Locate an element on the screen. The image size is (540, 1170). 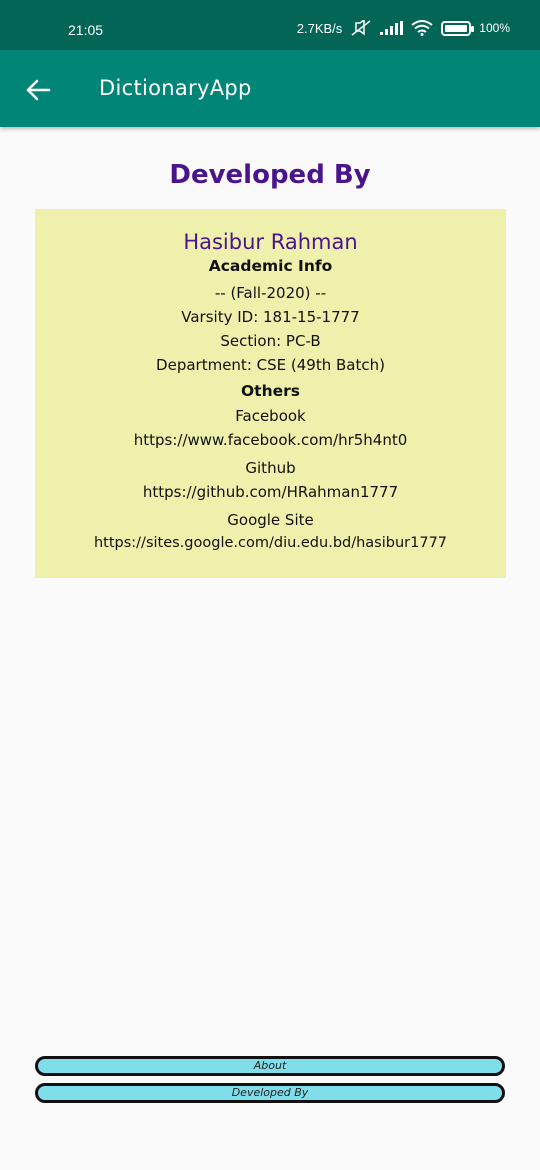
wifi-icon is located at coordinates (422, 28).